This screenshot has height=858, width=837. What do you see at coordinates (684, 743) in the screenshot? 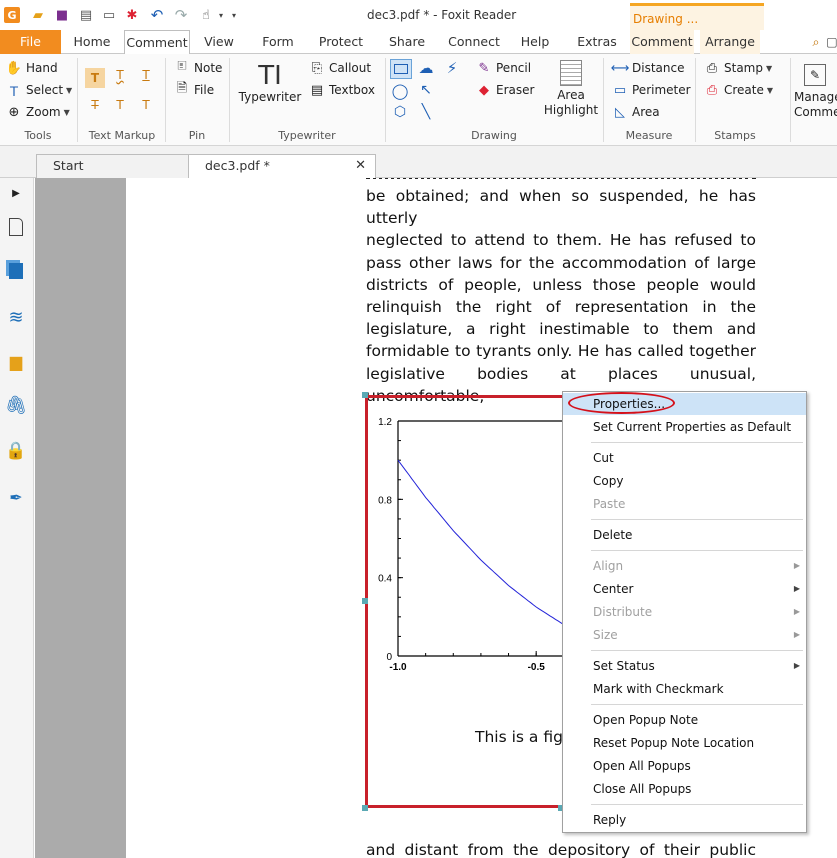
I see `menu-item-reset-popup-note-location: Reset Popup Note Location` at bounding box center [684, 743].